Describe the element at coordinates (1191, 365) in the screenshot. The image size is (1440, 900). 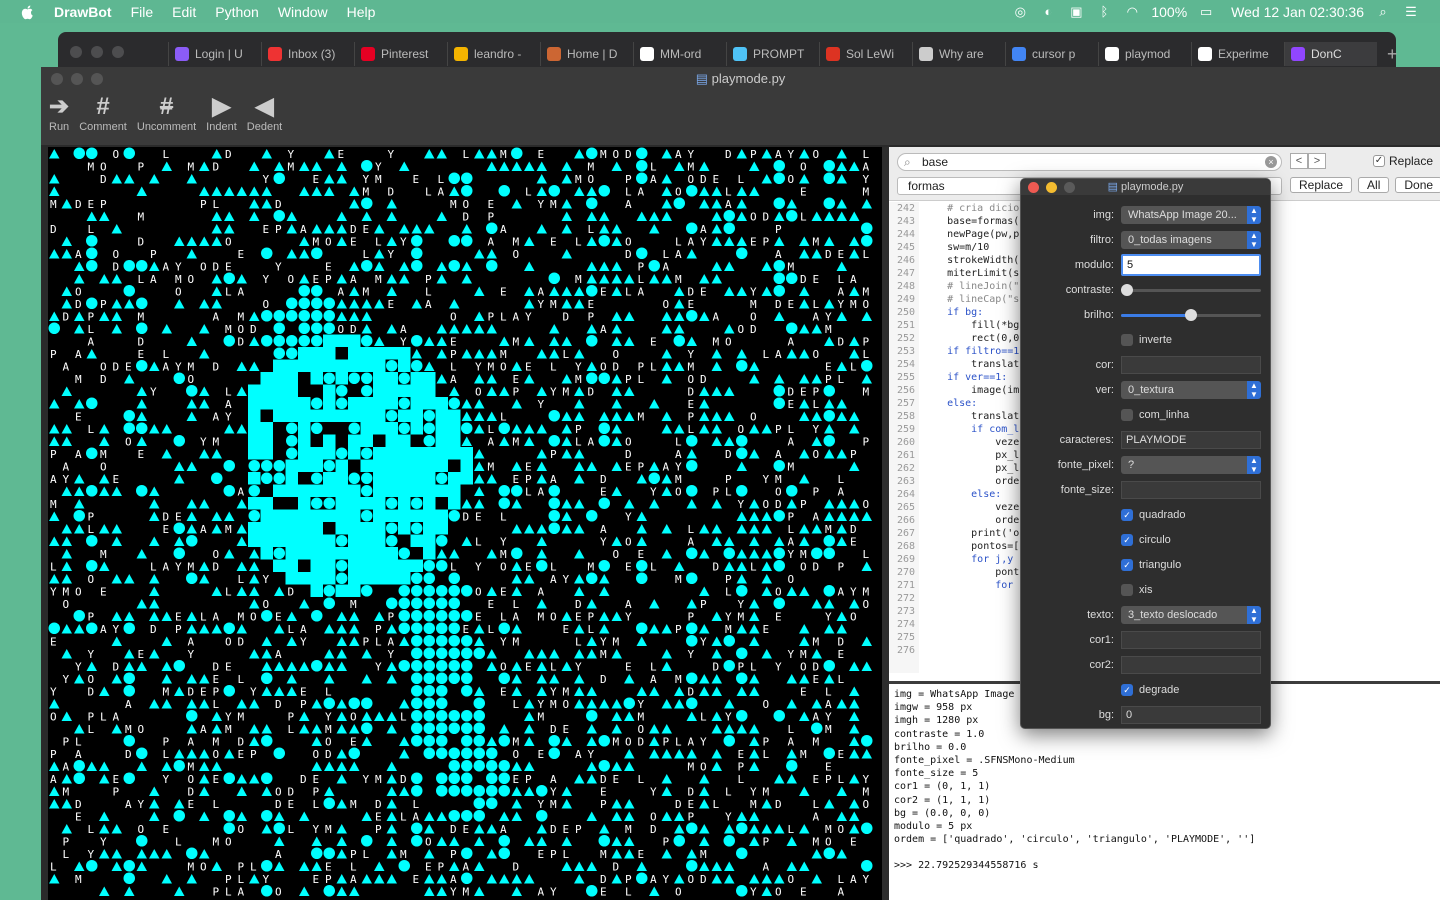
I see `cor-field` at that location.